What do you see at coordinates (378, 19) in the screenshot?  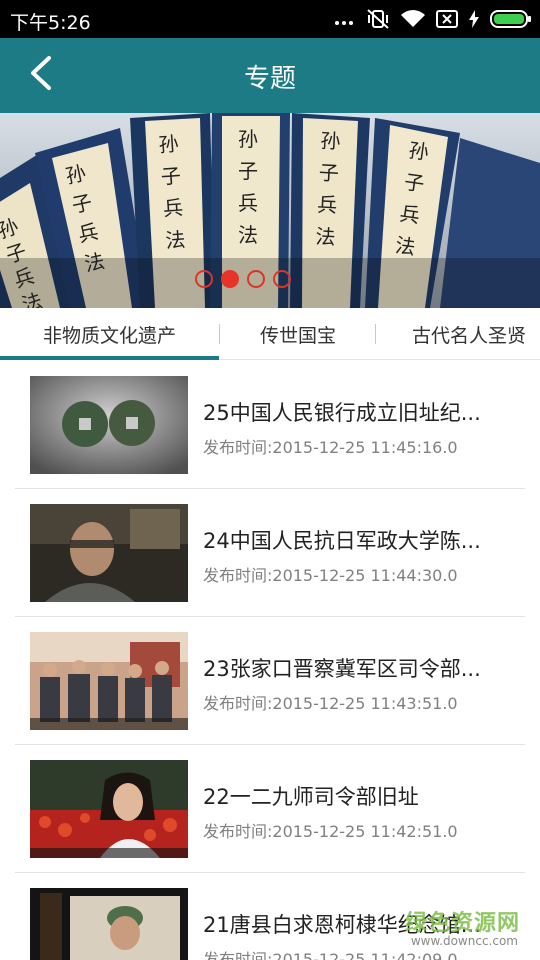 I see `vibrate-mute-icon` at bounding box center [378, 19].